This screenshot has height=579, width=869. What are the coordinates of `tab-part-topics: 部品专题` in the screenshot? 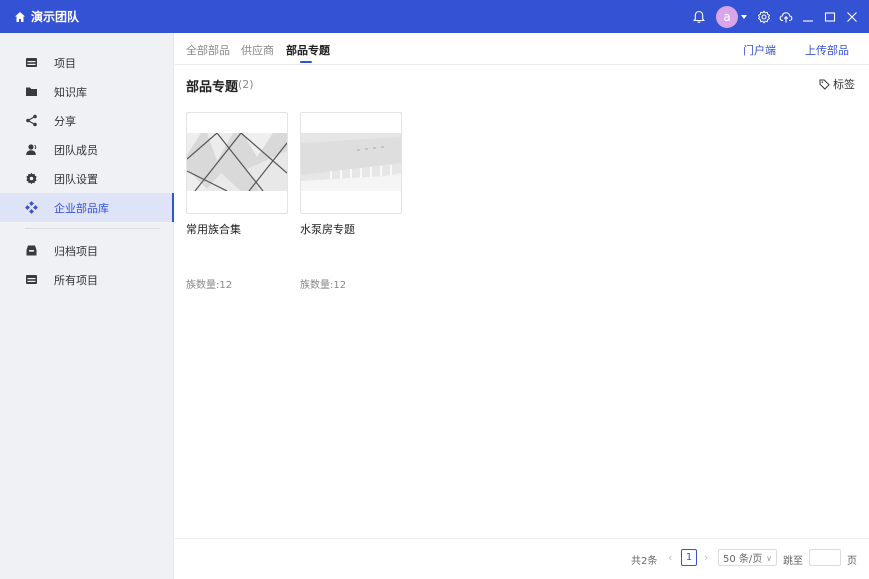 It's located at (308, 50).